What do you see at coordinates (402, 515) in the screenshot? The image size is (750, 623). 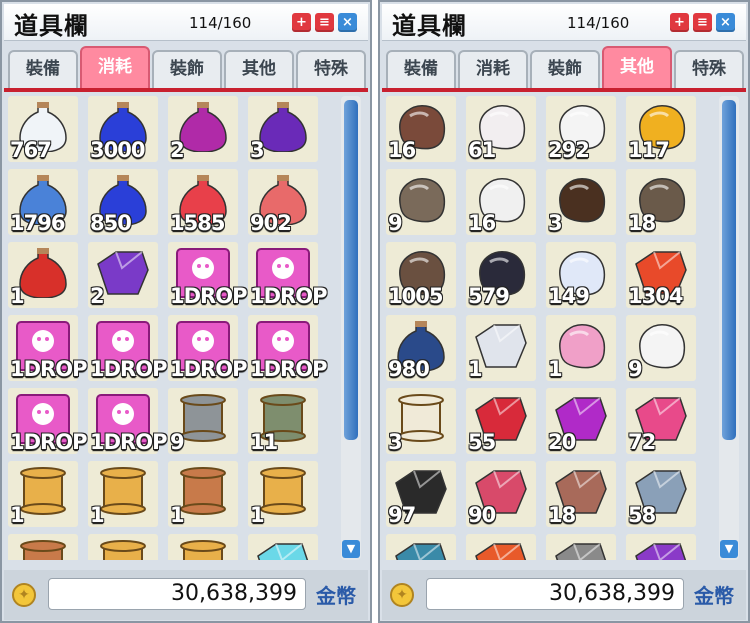 I see `item-quantity: 97` at bounding box center [402, 515].